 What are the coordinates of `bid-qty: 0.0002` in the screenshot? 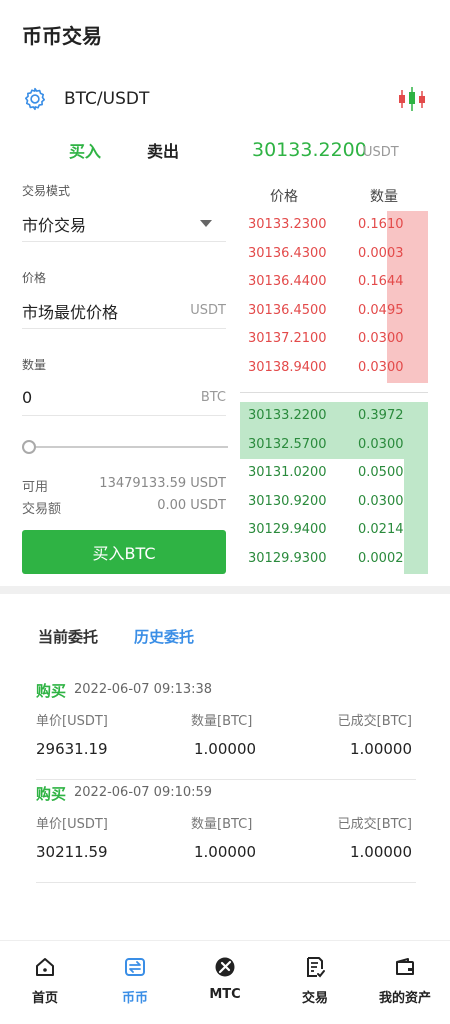 It's located at (381, 558).